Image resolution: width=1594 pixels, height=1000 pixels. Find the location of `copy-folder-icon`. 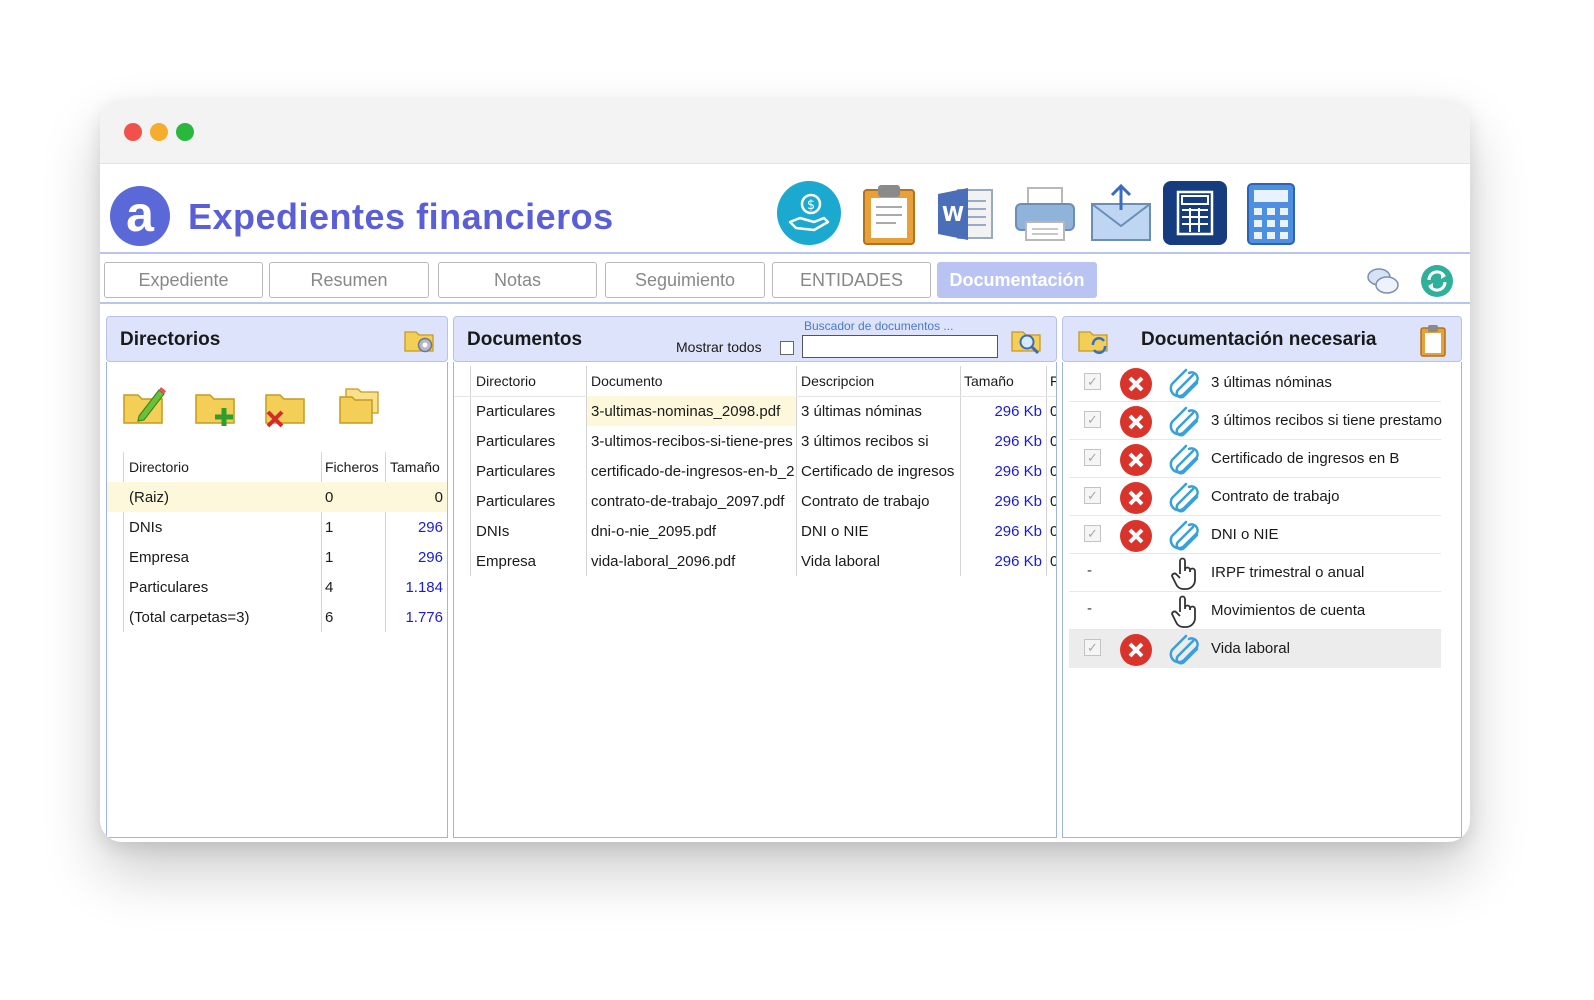

copy-folder-icon is located at coordinates (360, 405).